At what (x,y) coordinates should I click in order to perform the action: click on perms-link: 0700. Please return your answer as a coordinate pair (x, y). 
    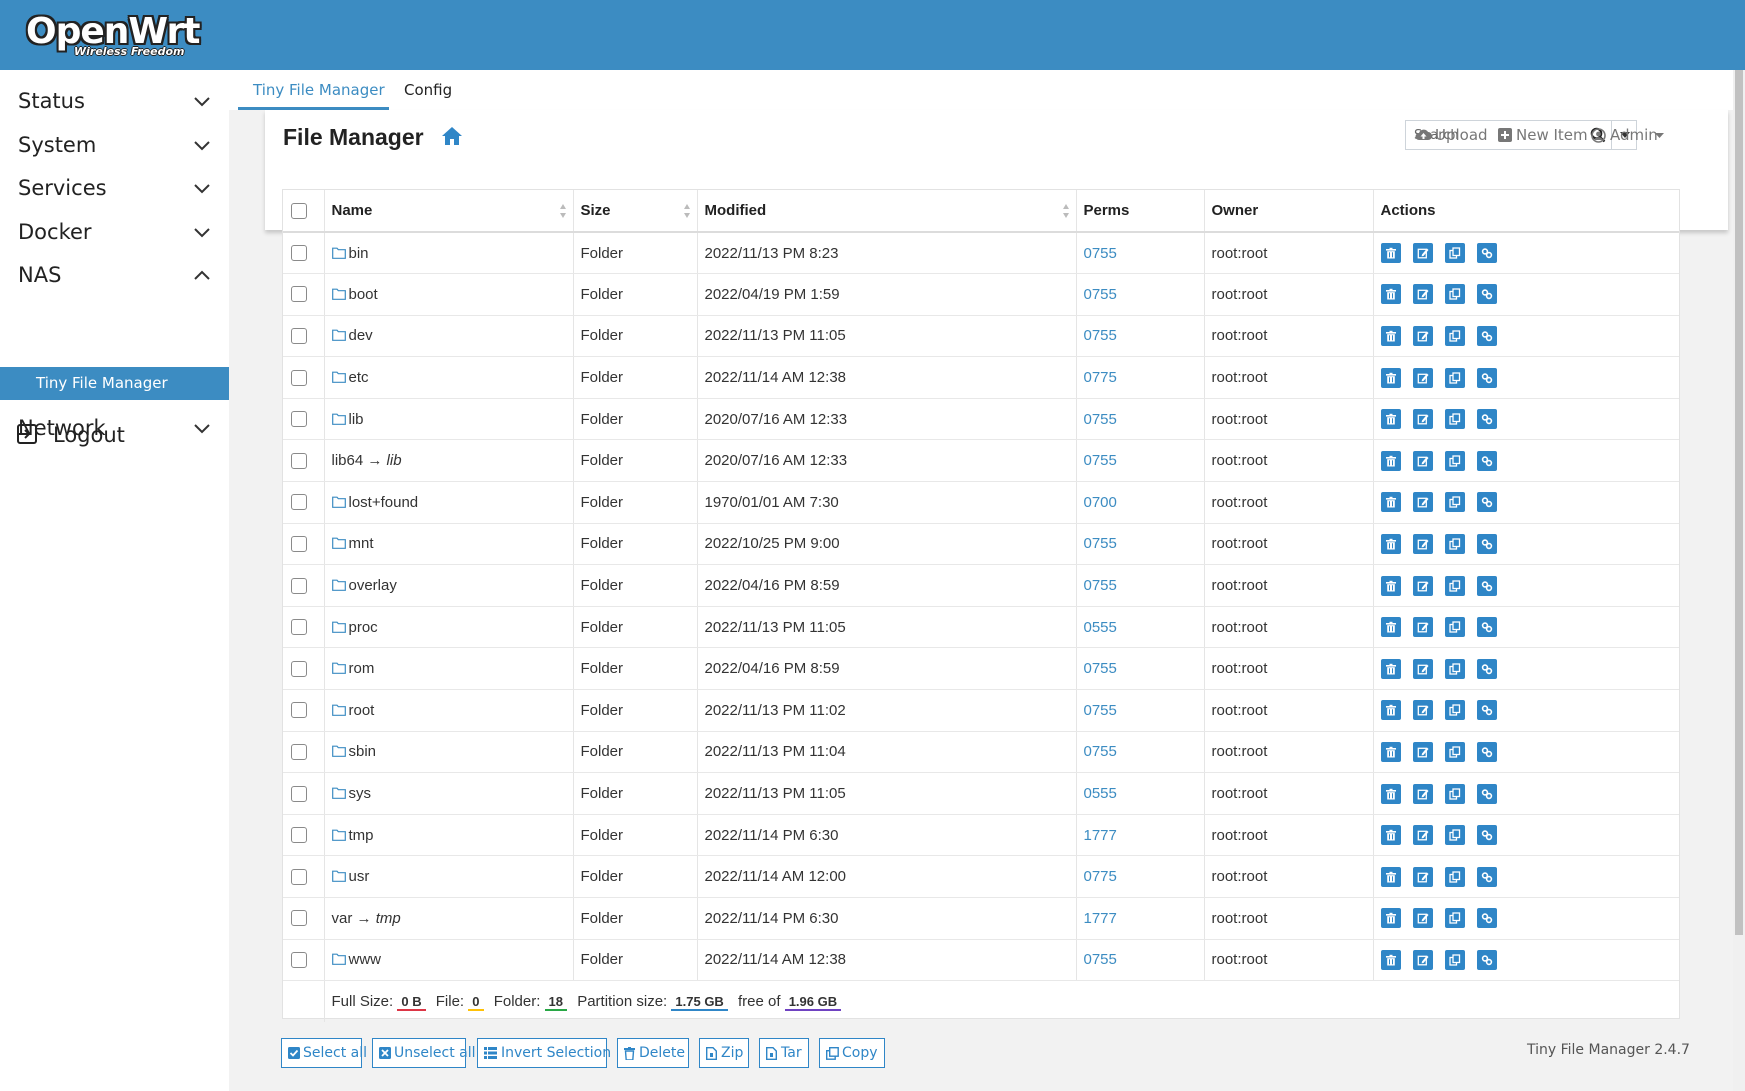
    Looking at the image, I should click on (1100, 502).